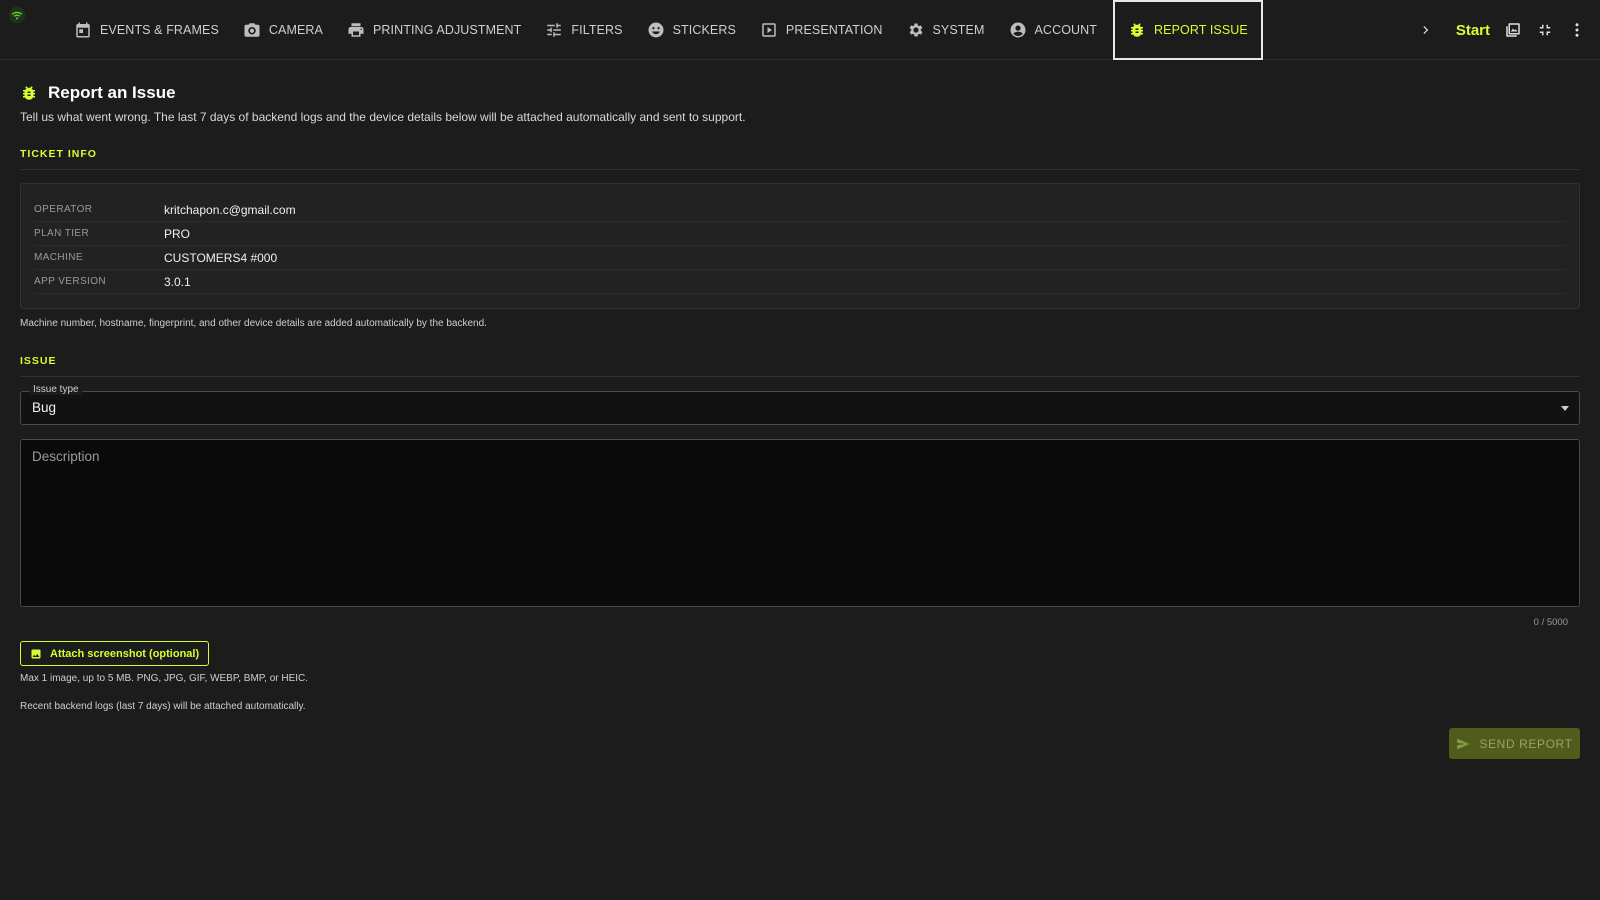 This screenshot has height=900, width=1600. I want to click on chevron-right-icon, so click(1425, 30).